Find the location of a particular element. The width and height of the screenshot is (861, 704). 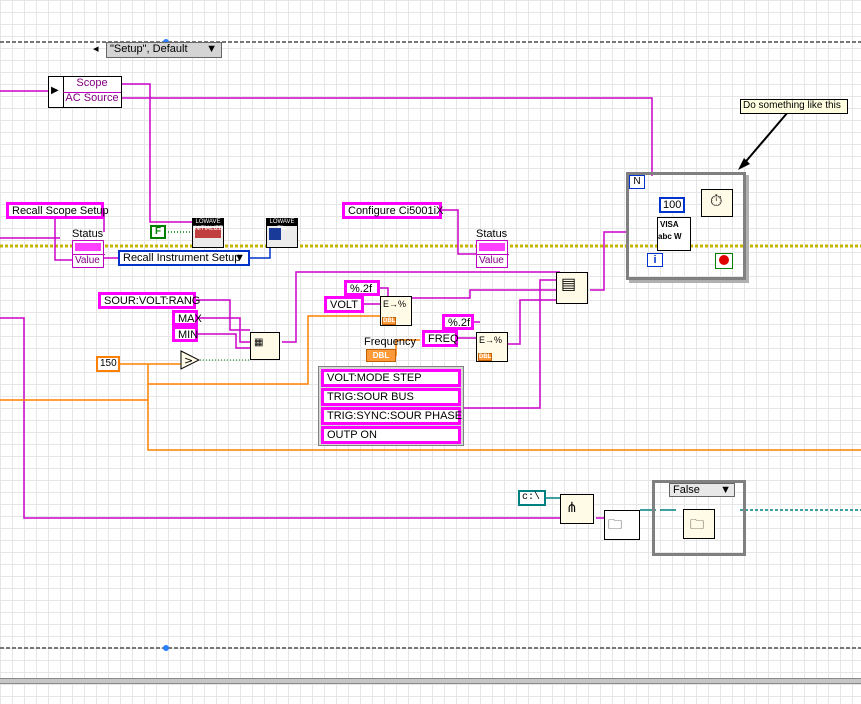

build-array-function: ▤ is located at coordinates (572, 288).